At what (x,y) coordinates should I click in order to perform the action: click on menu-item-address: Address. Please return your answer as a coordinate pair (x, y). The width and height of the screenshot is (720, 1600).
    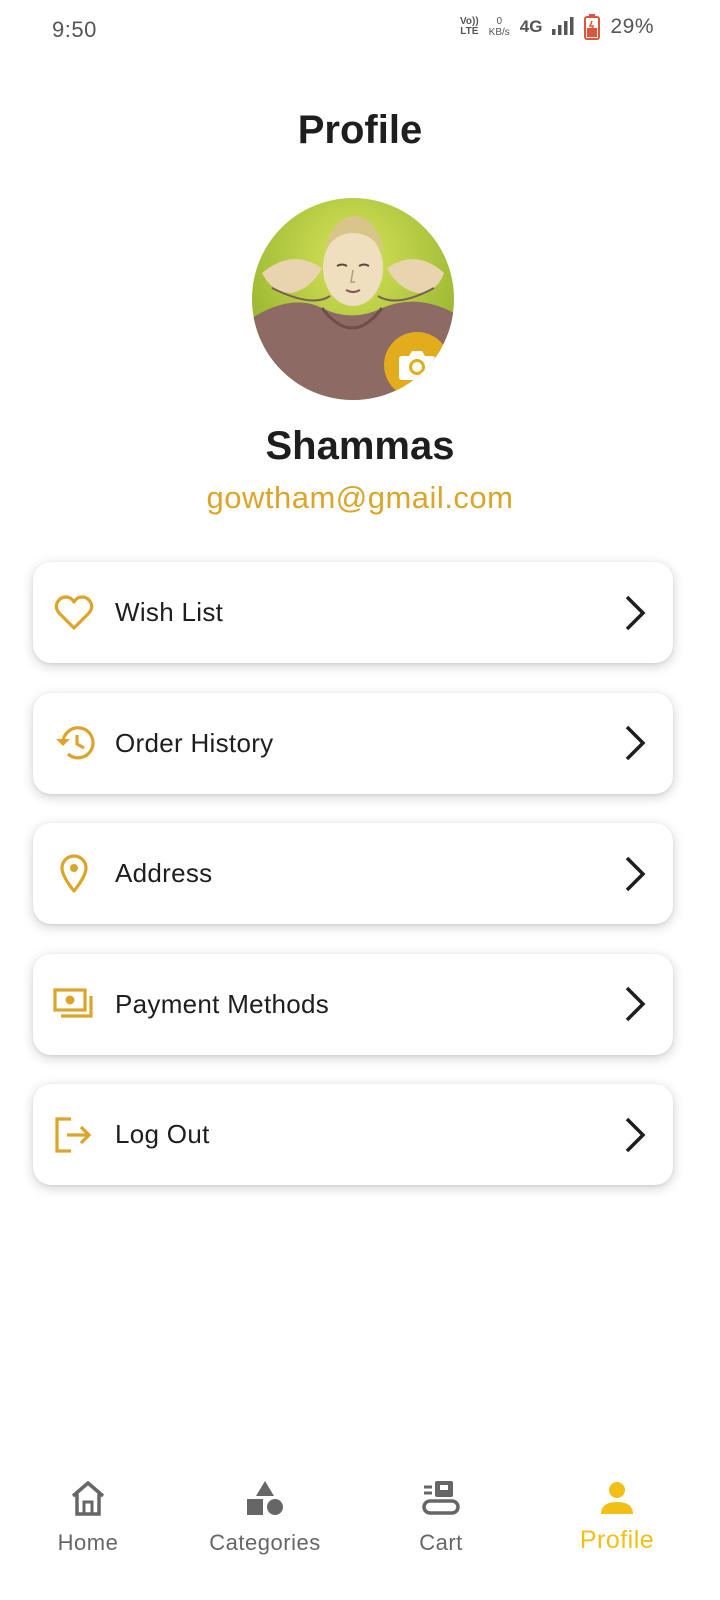
    Looking at the image, I should click on (353, 873).